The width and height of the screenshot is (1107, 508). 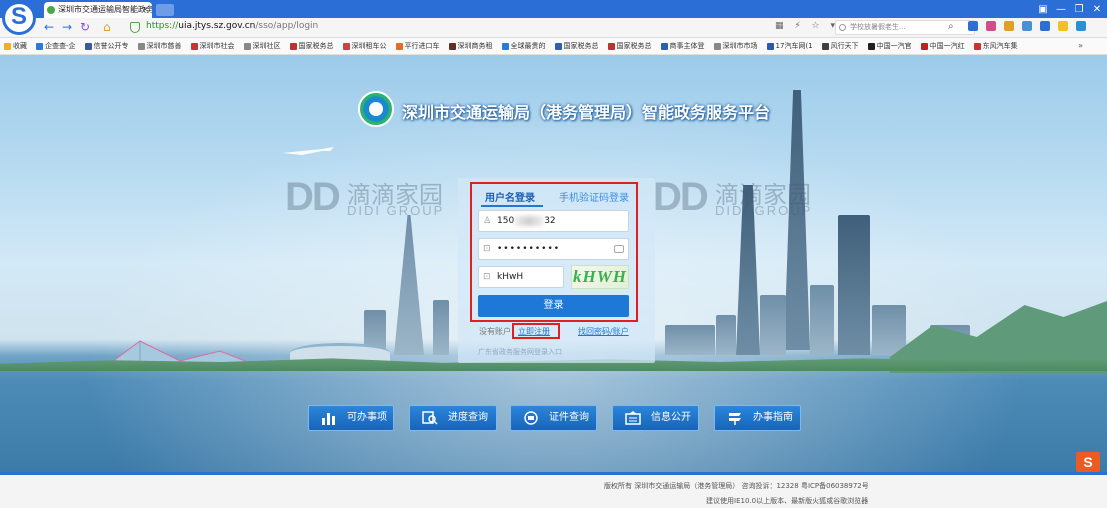 I want to click on footer-browser-note: 建议使用IE10.0以上版本、最新版火狐或谷歌浏览器, so click(x=787, y=501).